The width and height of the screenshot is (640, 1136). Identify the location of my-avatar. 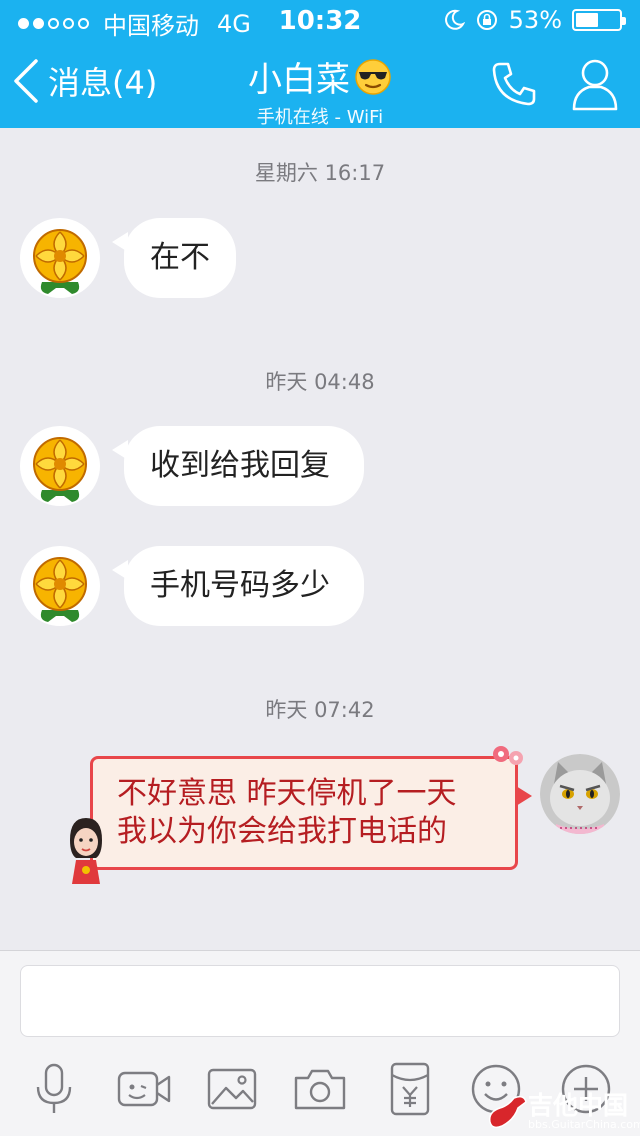
(580, 794).